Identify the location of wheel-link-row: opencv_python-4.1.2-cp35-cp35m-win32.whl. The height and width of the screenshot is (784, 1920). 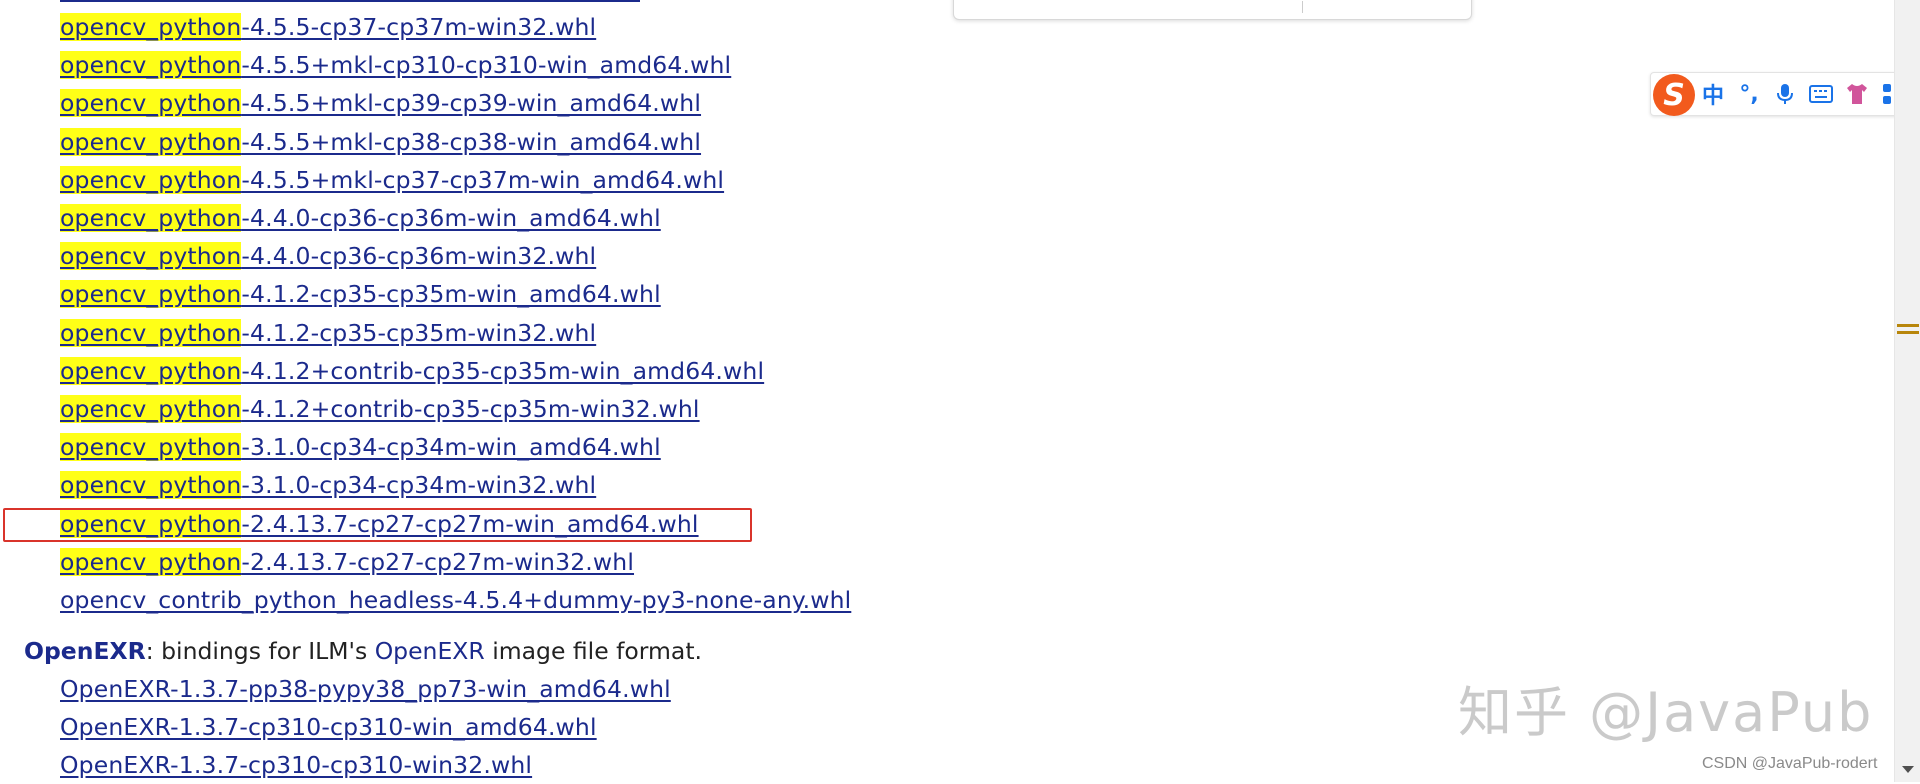
(328, 333).